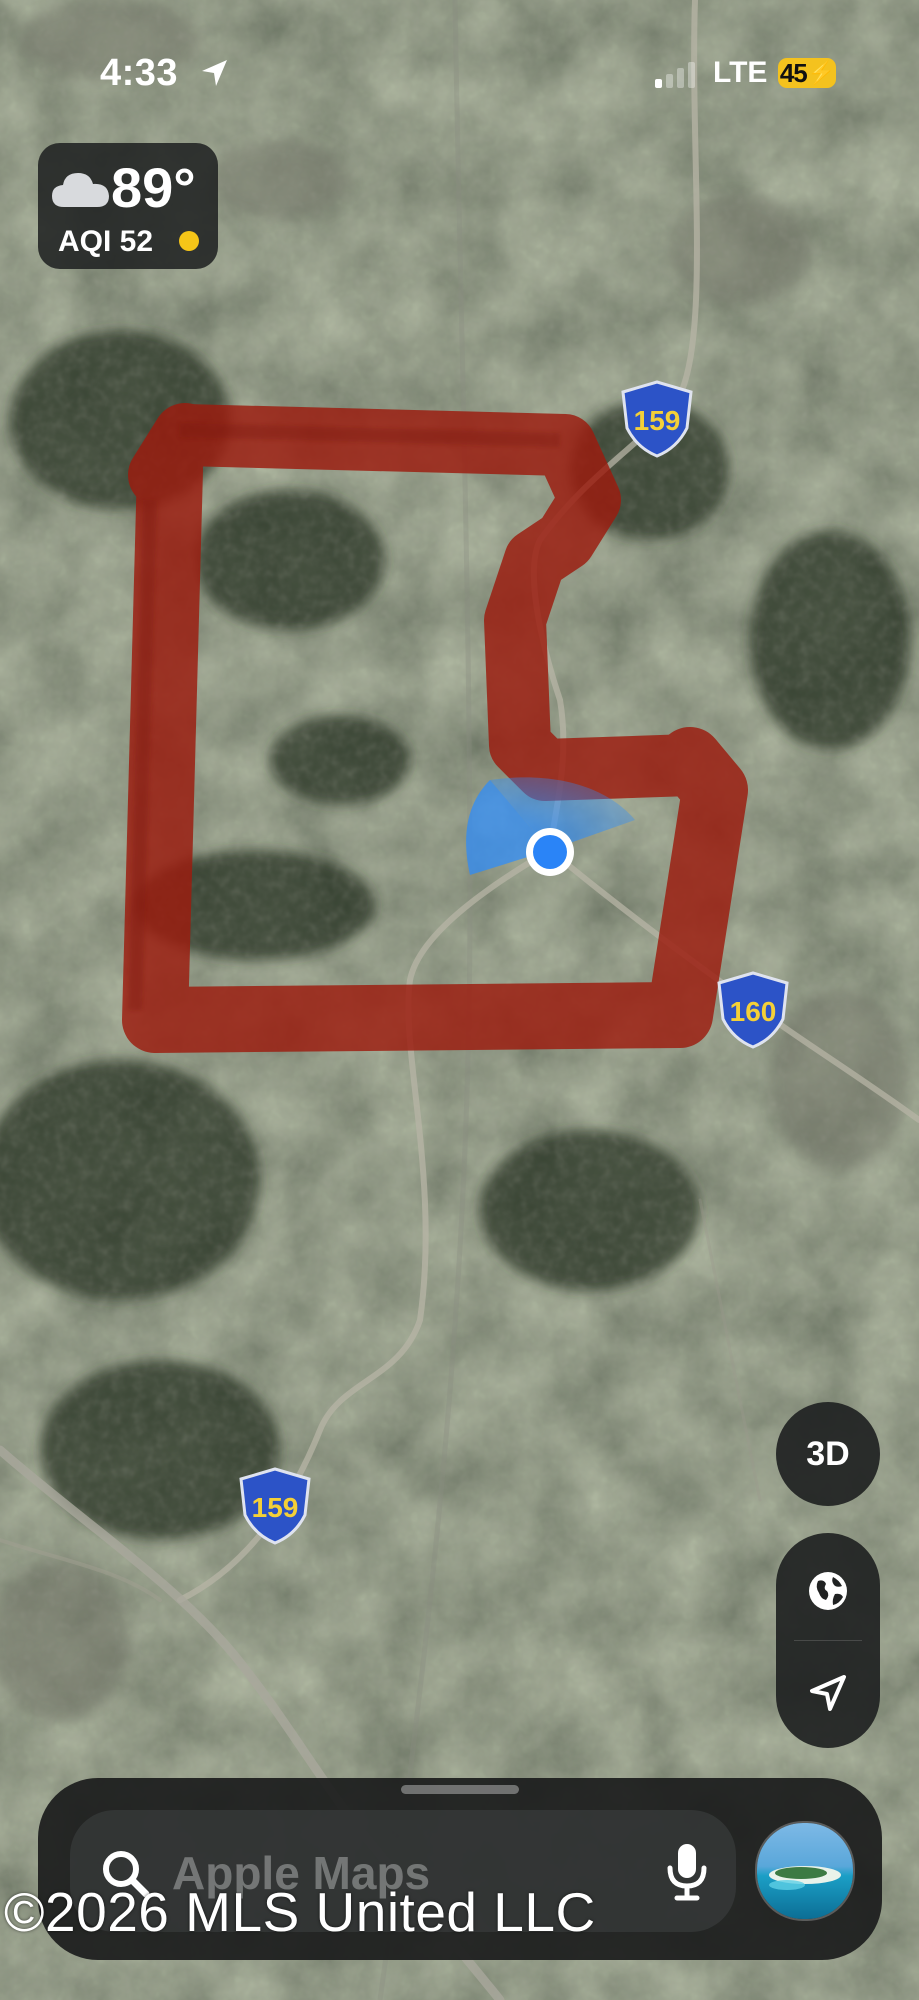 This screenshot has height=2000, width=919. What do you see at coordinates (300, 1912) in the screenshot?
I see `copyright-watermark: ©2026 MLS United LLC` at bounding box center [300, 1912].